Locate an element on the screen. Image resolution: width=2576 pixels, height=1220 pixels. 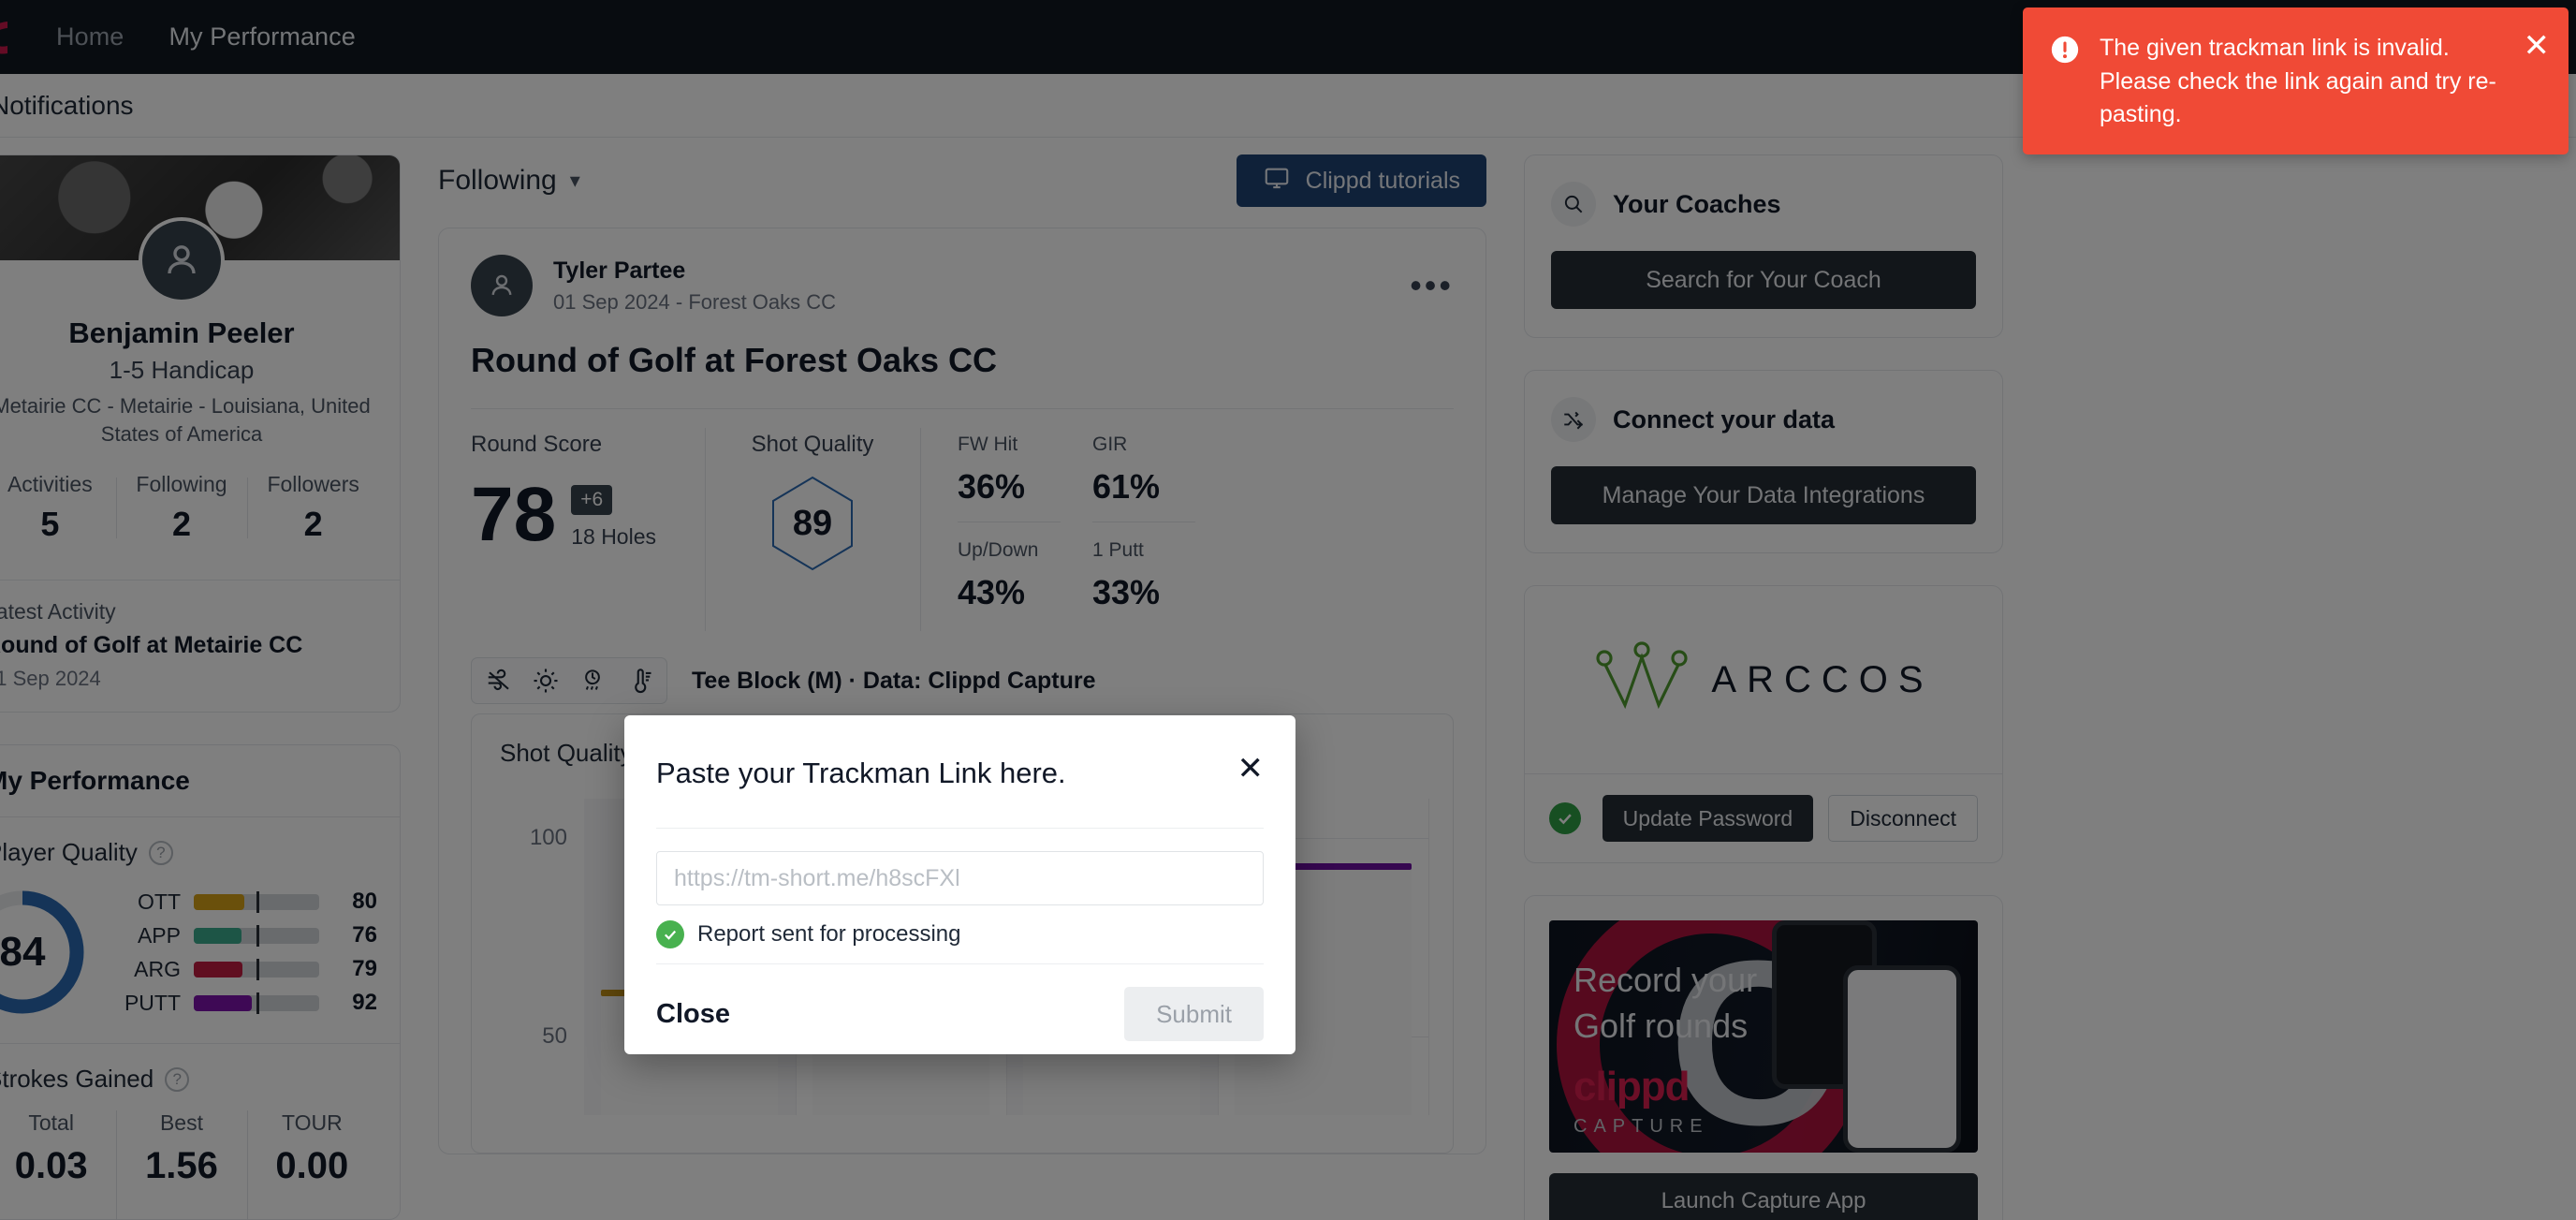
trackman-link-input is located at coordinates (960, 878).